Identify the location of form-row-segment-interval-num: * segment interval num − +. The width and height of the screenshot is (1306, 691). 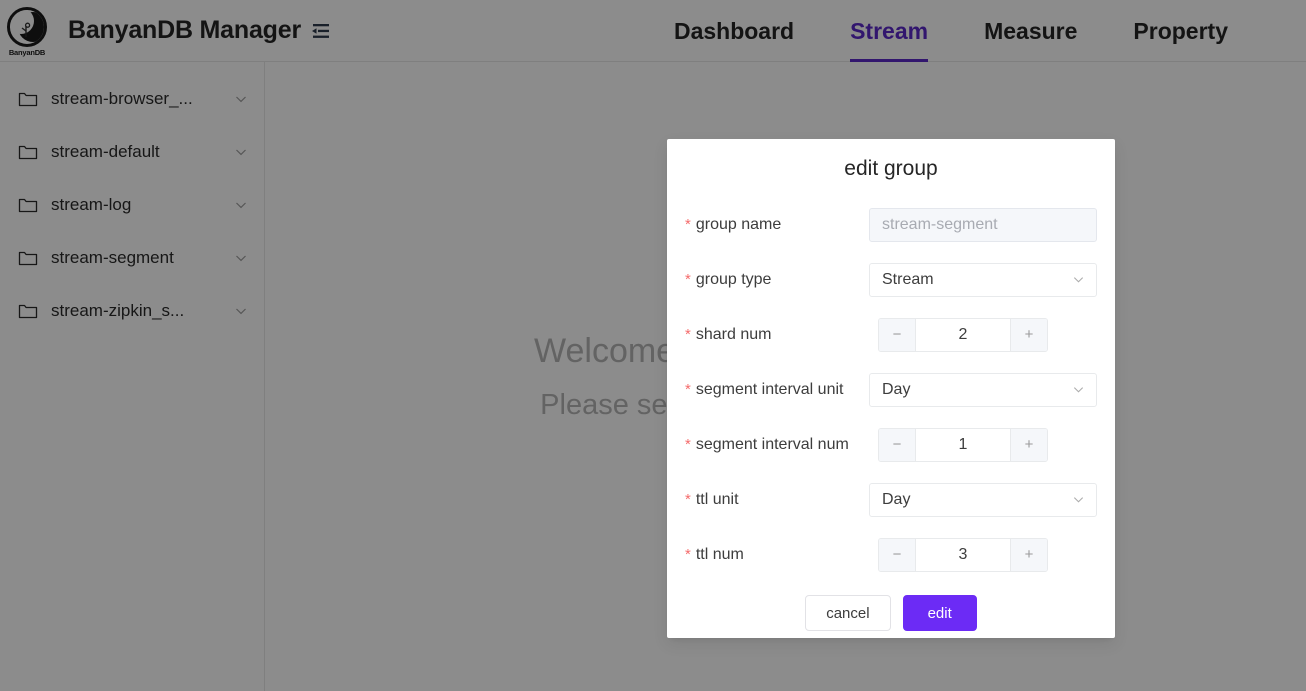
(891, 444).